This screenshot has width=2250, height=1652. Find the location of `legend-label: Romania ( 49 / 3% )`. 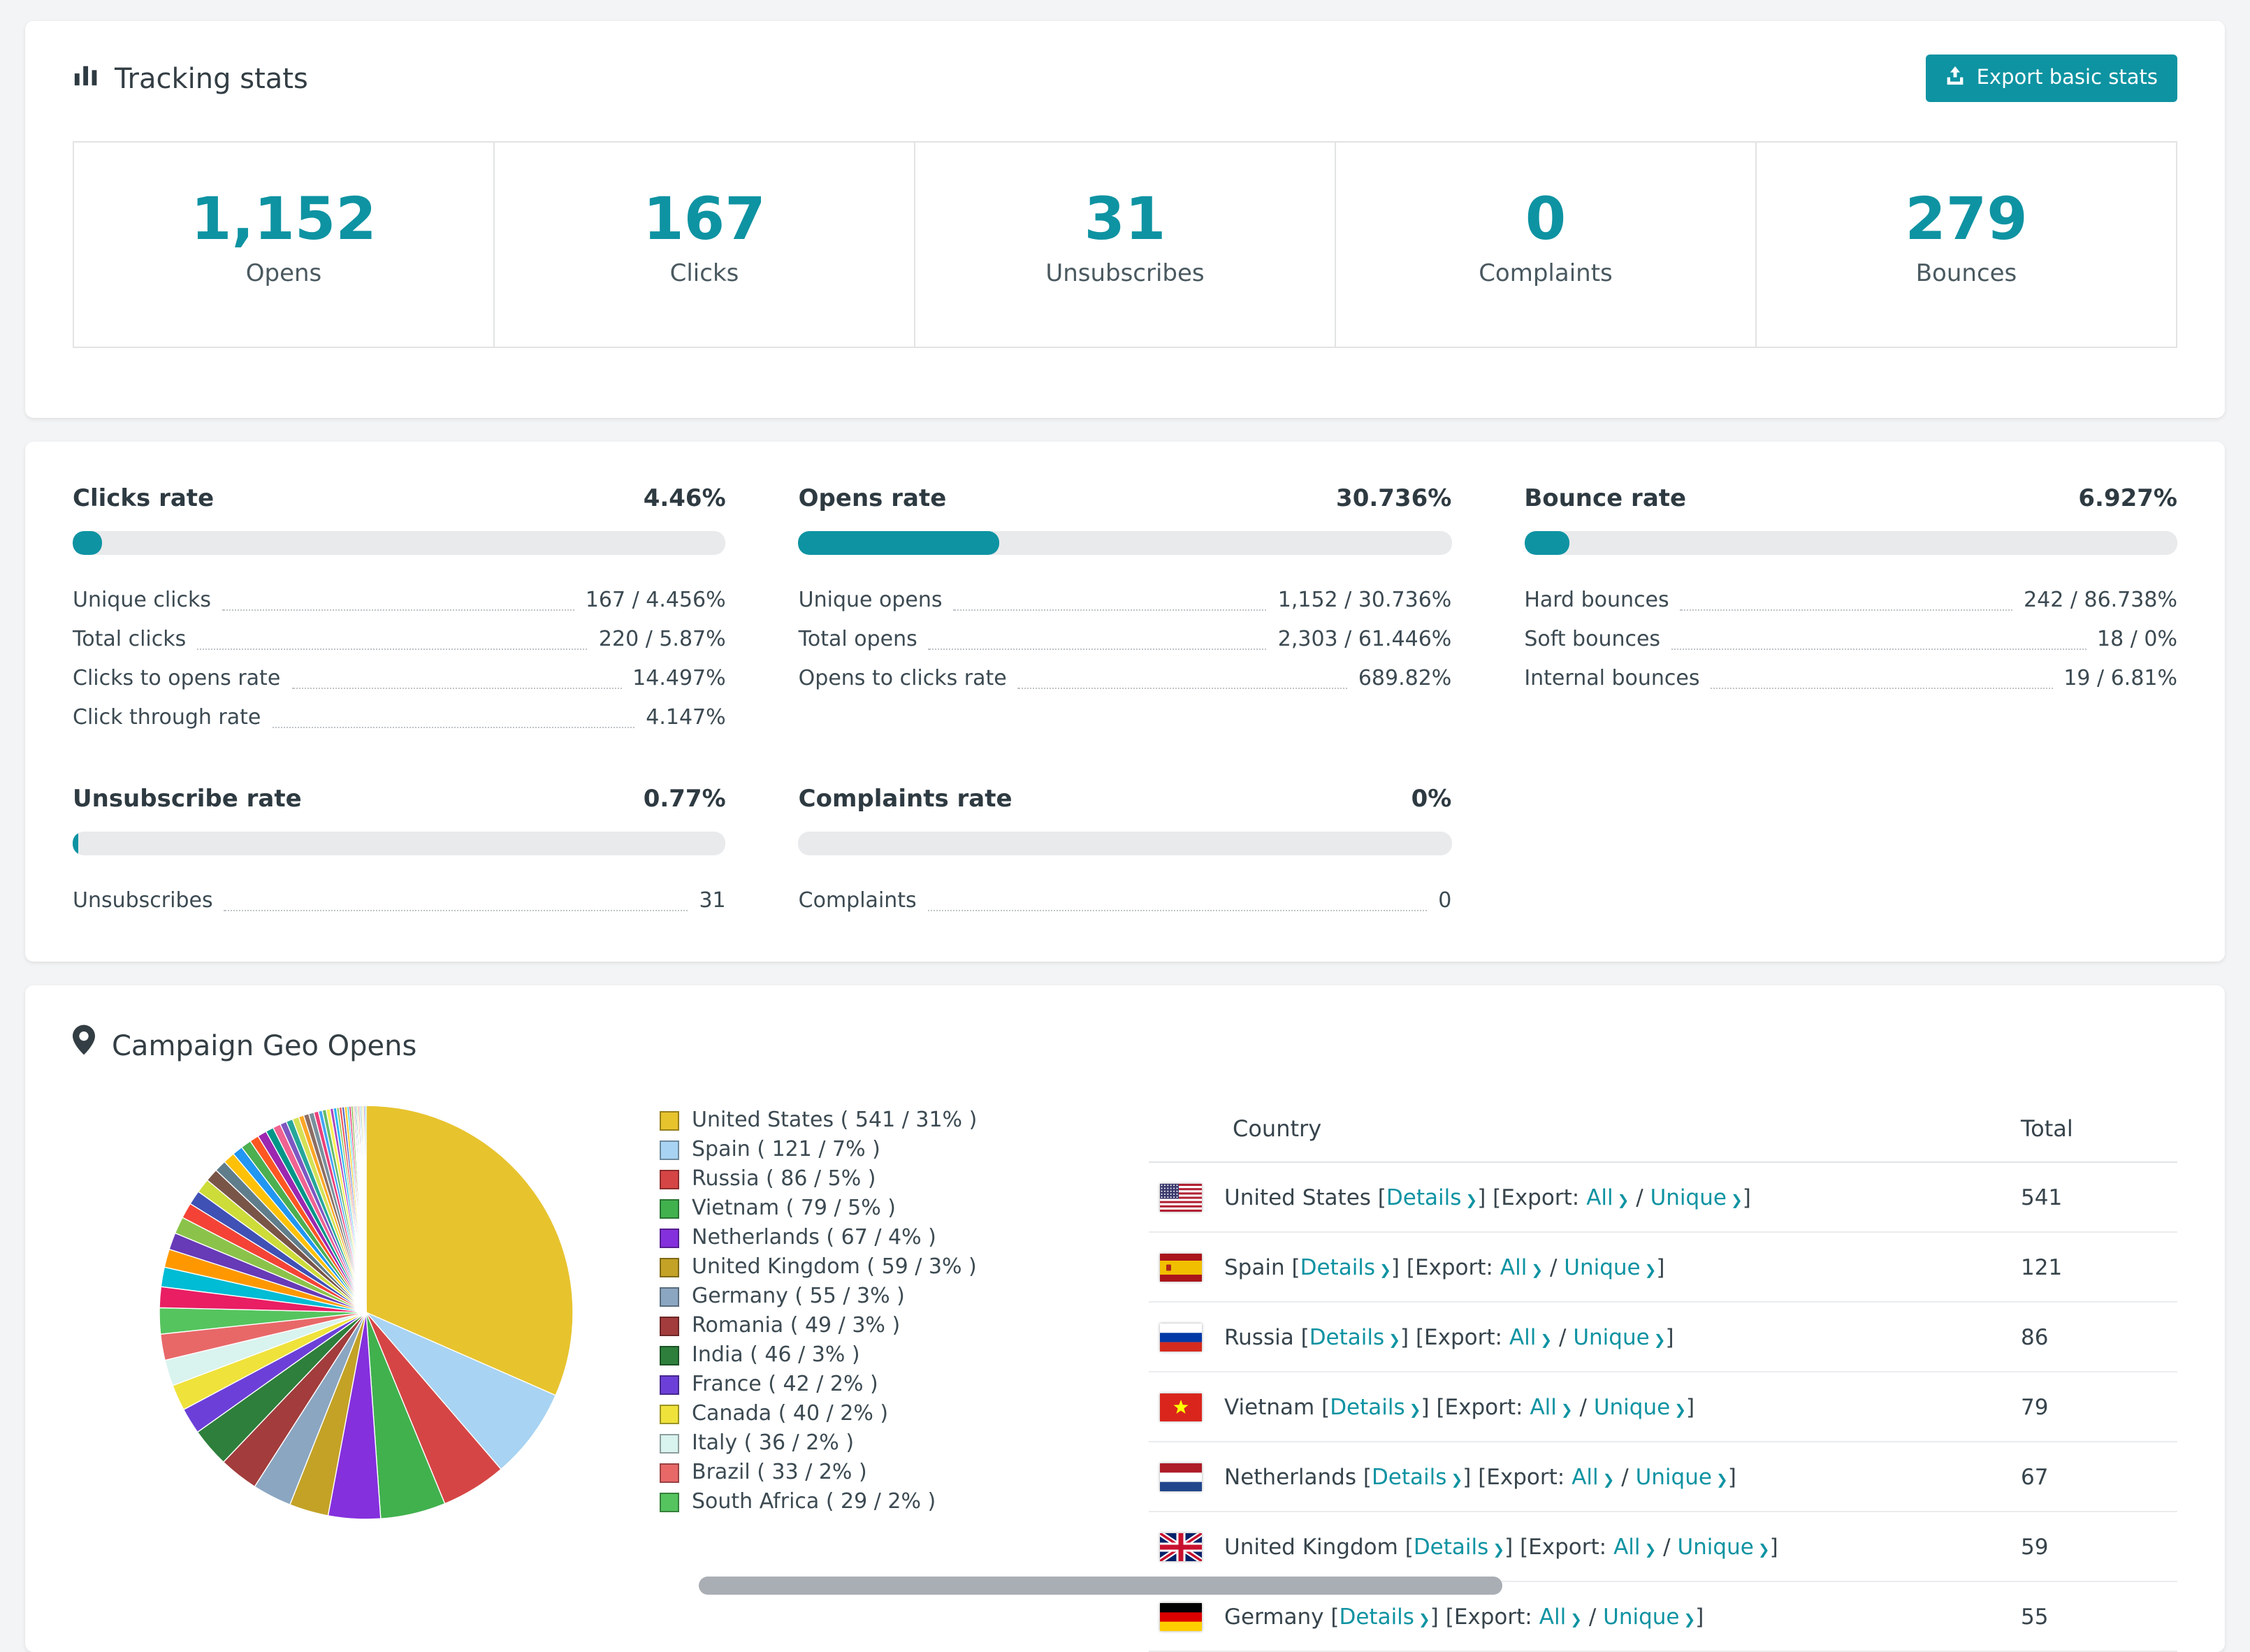

legend-label: Romania ( 49 / 3% ) is located at coordinates (796, 1325).